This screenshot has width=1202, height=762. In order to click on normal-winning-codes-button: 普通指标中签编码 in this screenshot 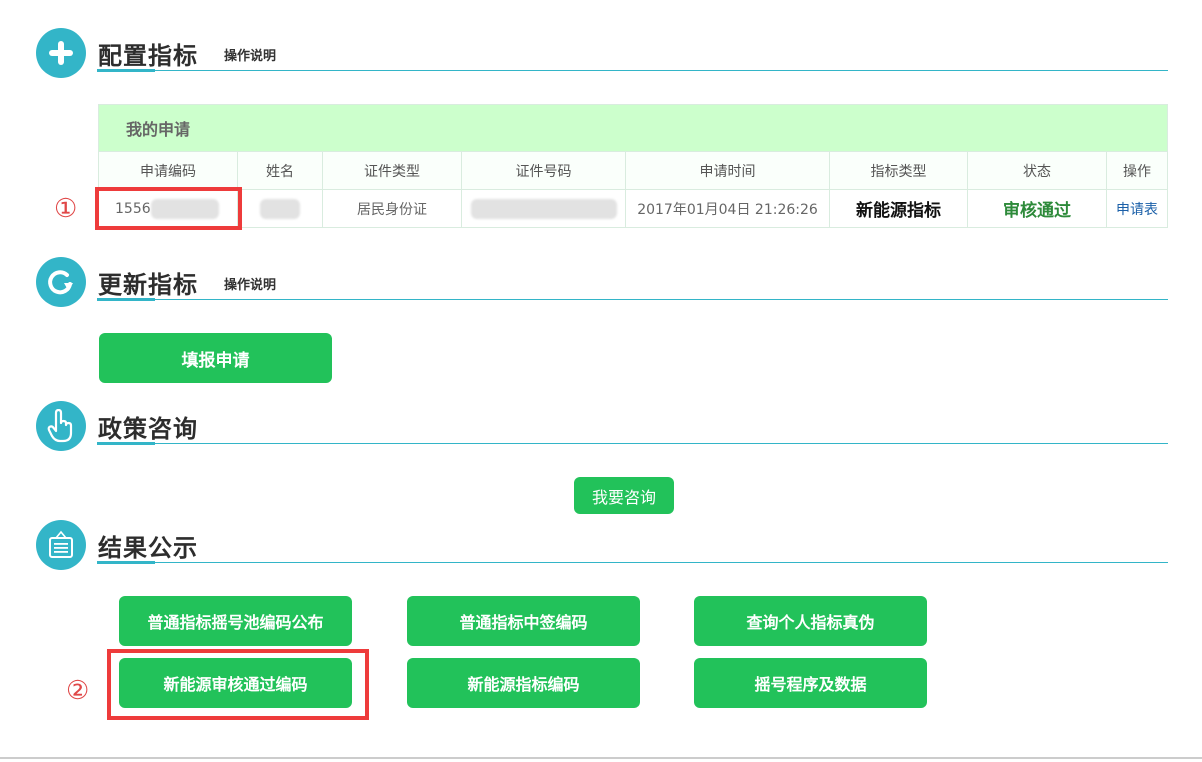, I will do `click(523, 621)`.